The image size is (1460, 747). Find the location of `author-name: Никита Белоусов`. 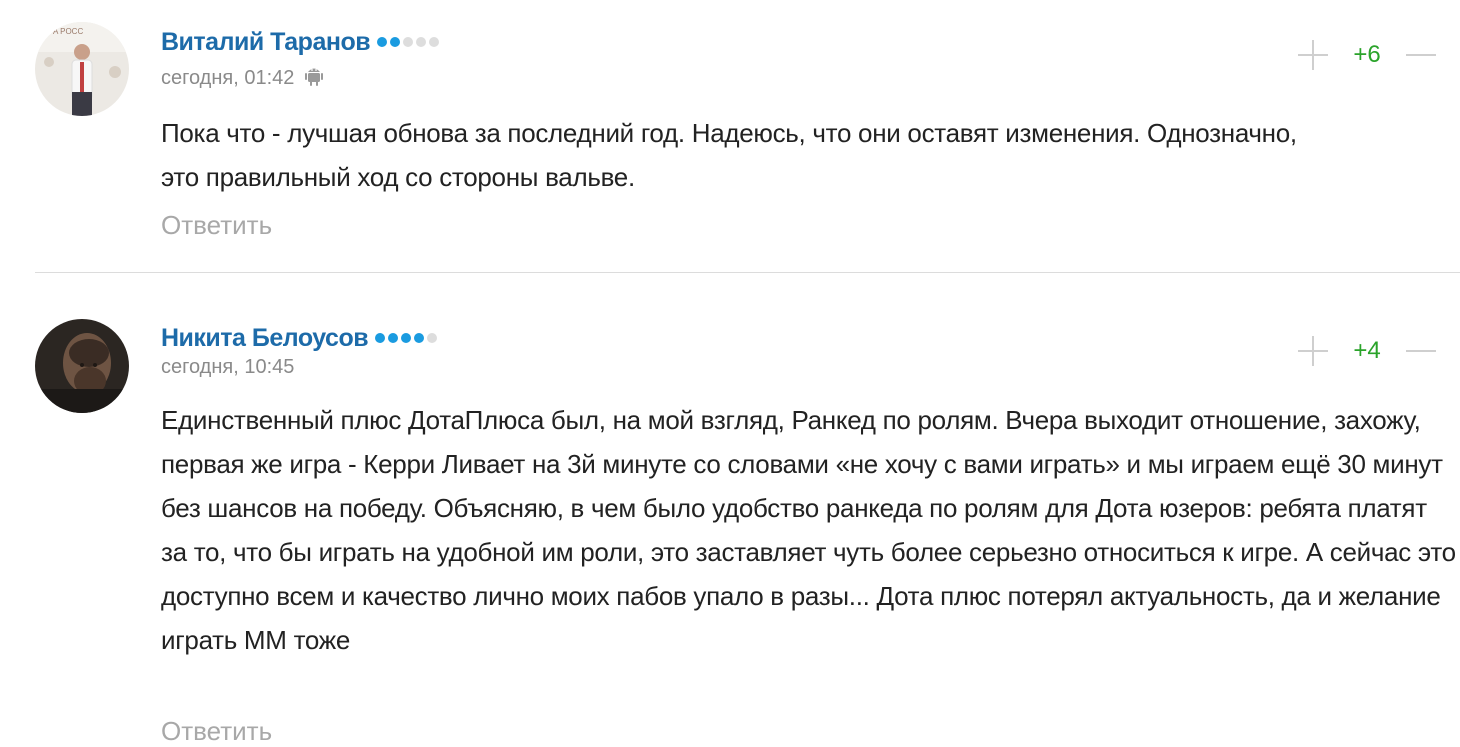

author-name: Никита Белоусов is located at coordinates (265, 338).